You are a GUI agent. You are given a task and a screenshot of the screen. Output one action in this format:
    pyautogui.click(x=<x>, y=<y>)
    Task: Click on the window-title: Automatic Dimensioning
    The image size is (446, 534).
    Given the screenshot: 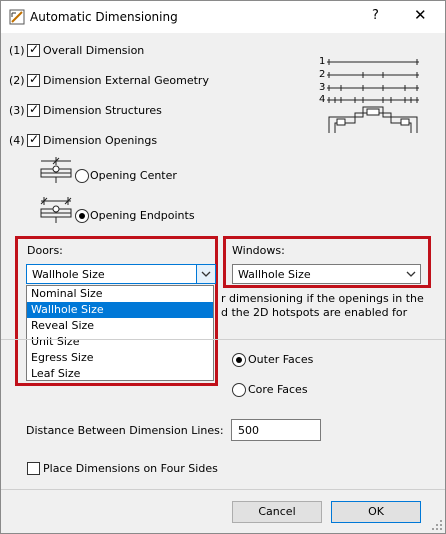 What is the action you would take?
    pyautogui.click(x=104, y=17)
    